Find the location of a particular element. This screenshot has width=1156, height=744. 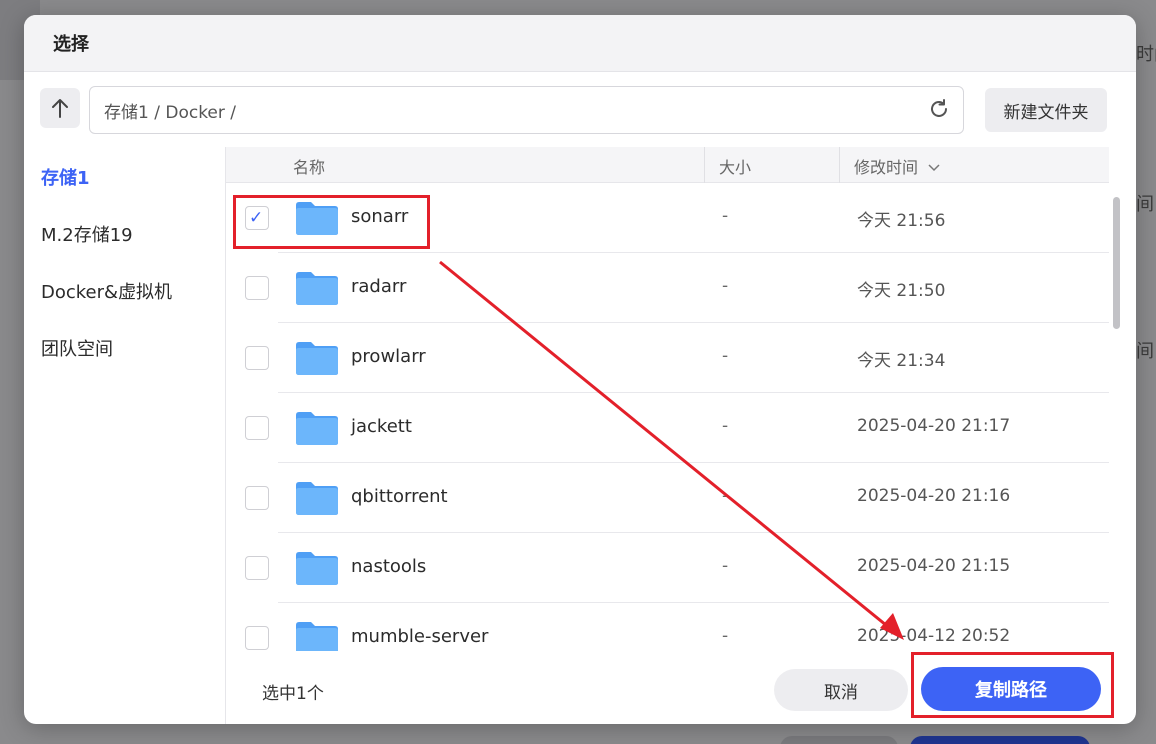

path-toolbar: 存储1 / Docker / 新建文件夹 is located at coordinates (573, 110).